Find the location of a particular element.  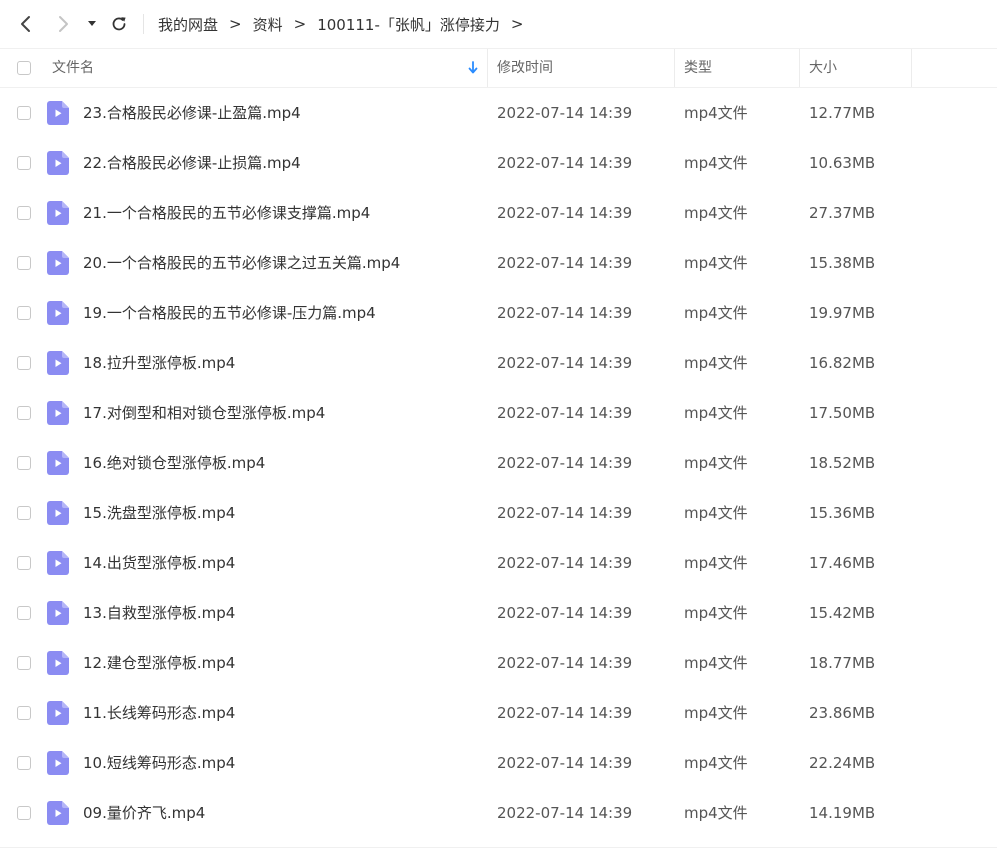

file-name: 23.合格股民必修课-止盈篇.mp4 is located at coordinates (192, 113).